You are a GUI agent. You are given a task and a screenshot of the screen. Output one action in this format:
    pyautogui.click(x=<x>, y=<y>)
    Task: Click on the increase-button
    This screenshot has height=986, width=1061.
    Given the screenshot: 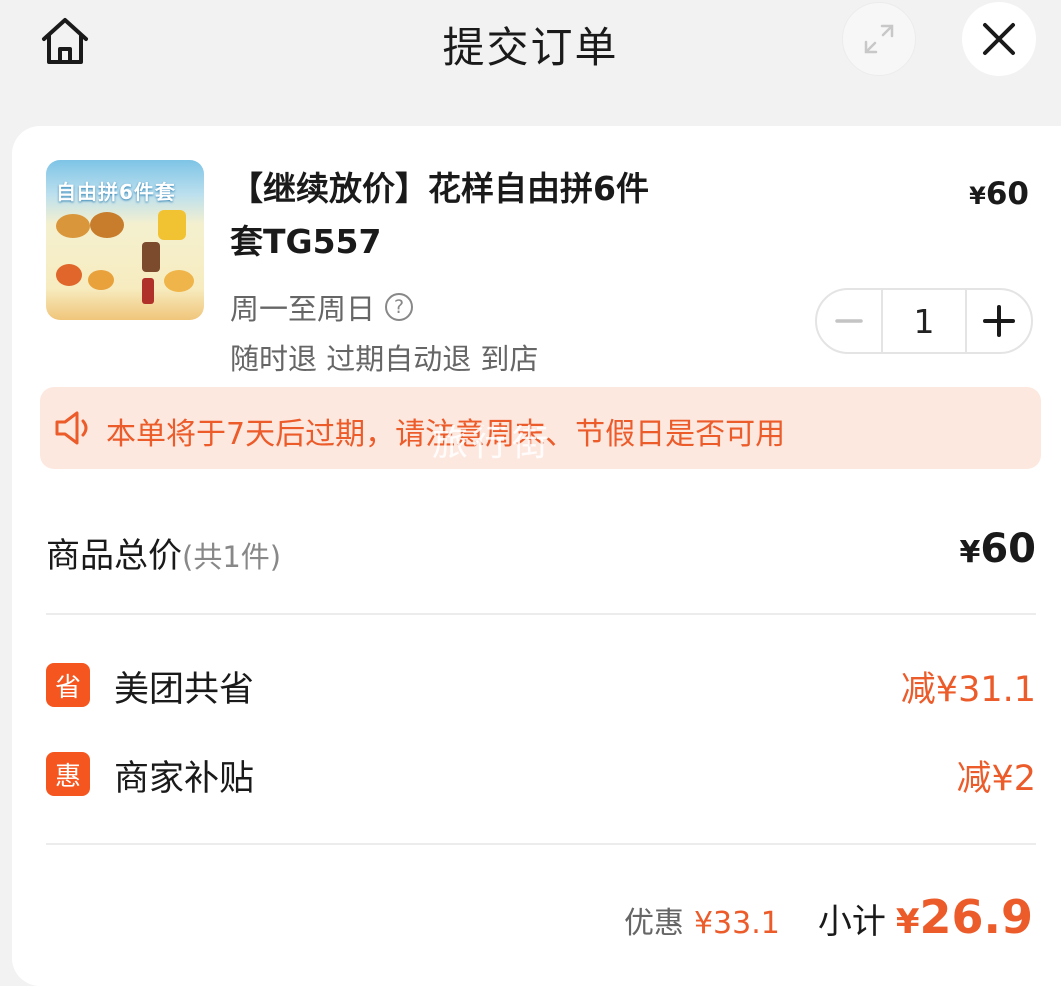 What is the action you would take?
    pyautogui.click(x=999, y=321)
    